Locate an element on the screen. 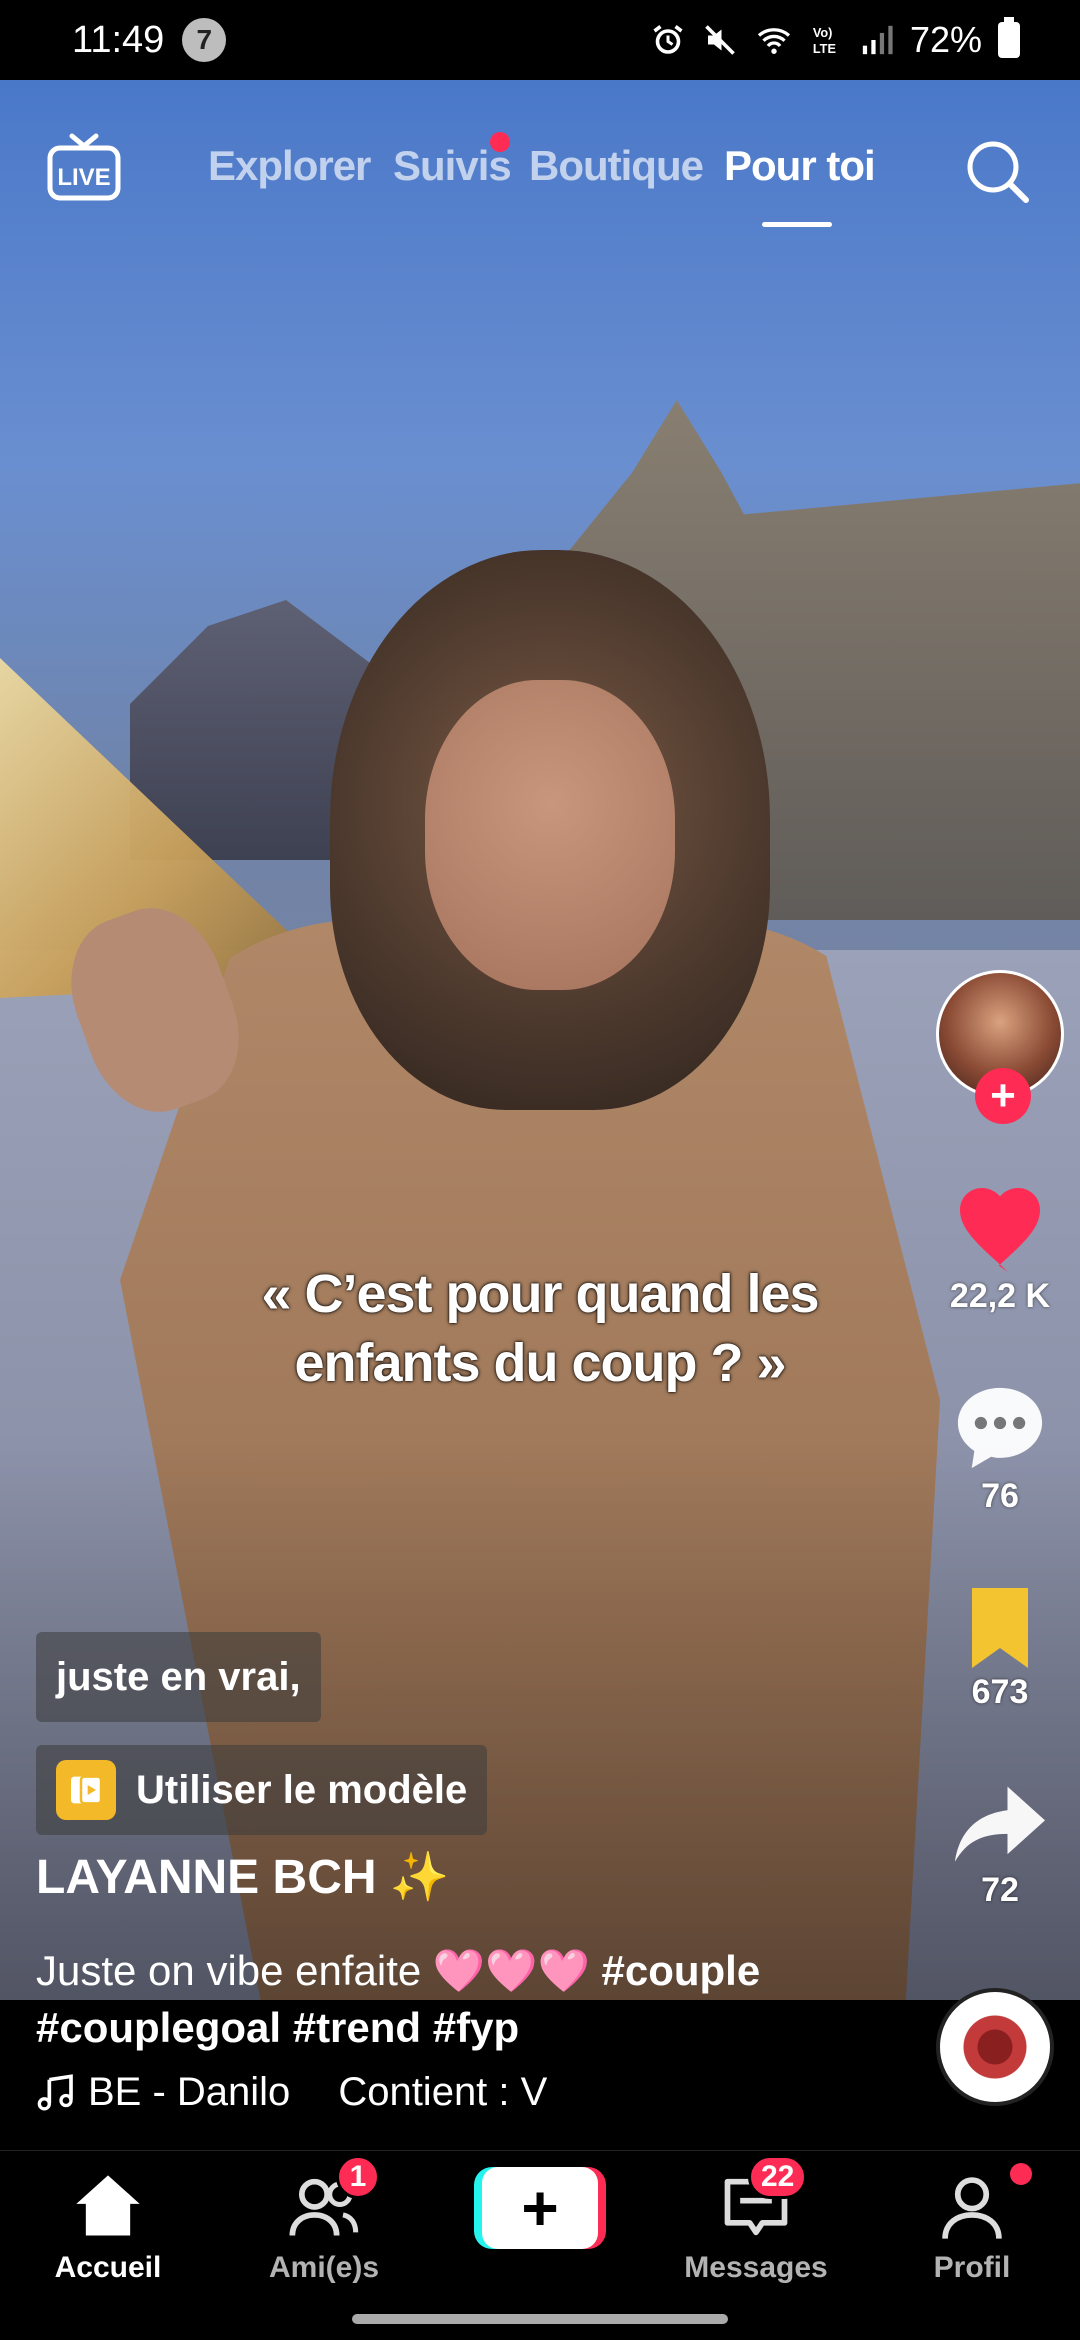 The image size is (1080, 2340). video-description: Juste on vibe enfaite 🩷🩷🩷 #couple is located at coordinates (466, 1971).